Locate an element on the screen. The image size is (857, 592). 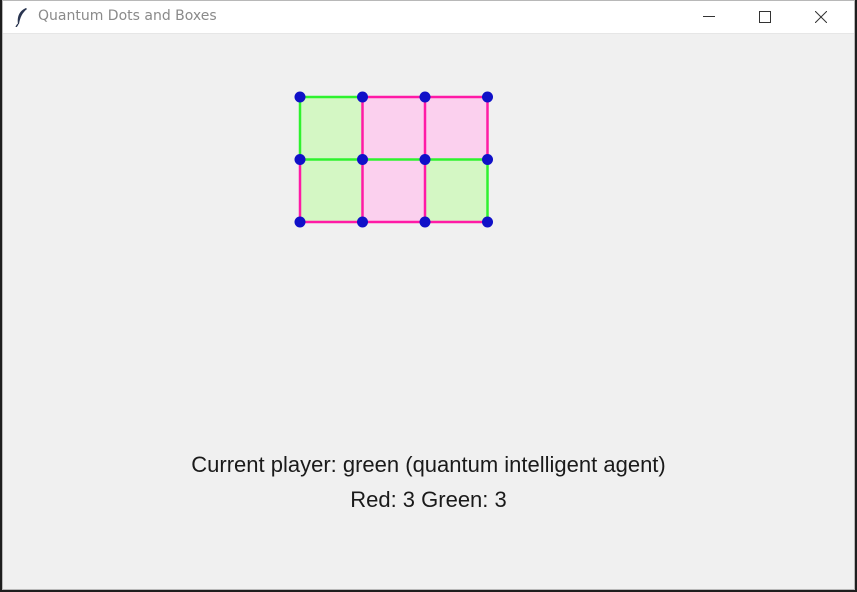
close-button is located at coordinates (821, 17).